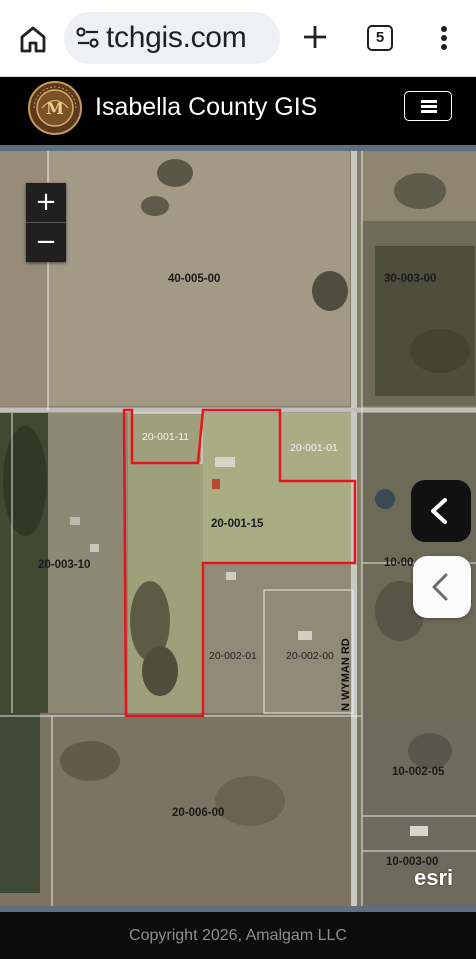 This screenshot has height=959, width=476. I want to click on kebab-menu-icon, so click(444, 38).